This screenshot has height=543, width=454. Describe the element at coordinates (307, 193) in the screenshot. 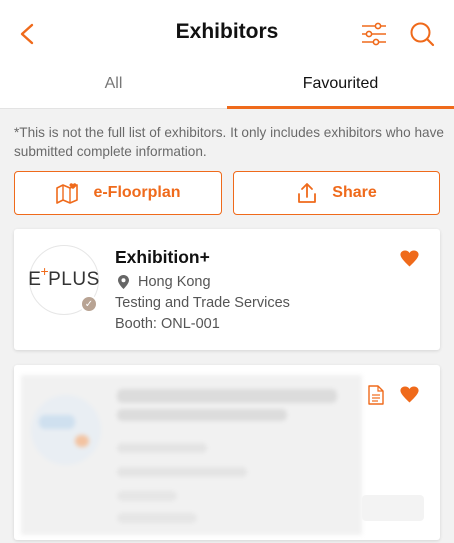

I see `share-icon` at that location.